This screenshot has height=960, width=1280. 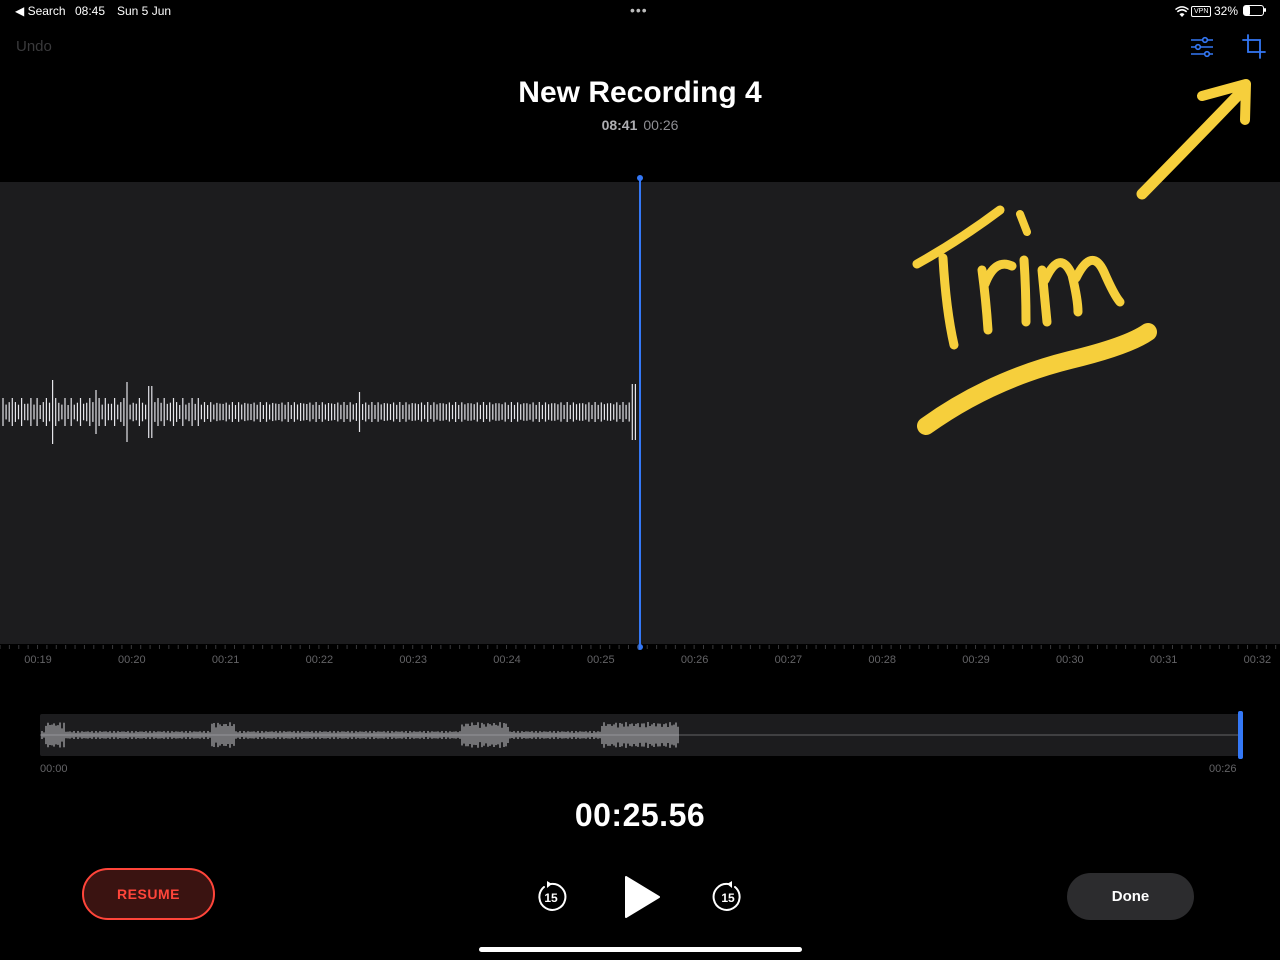 What do you see at coordinates (40, 11) in the screenshot?
I see `back-to-search-link: ◀ Search` at bounding box center [40, 11].